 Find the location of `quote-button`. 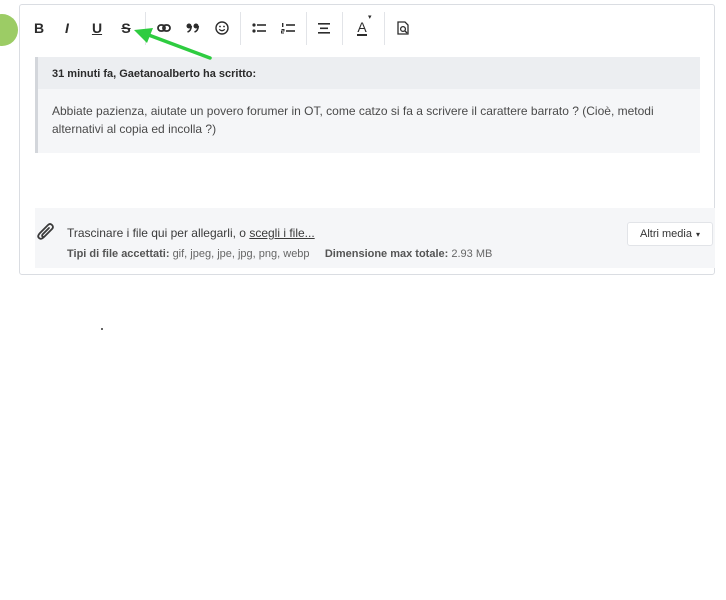

quote-button is located at coordinates (193, 28).